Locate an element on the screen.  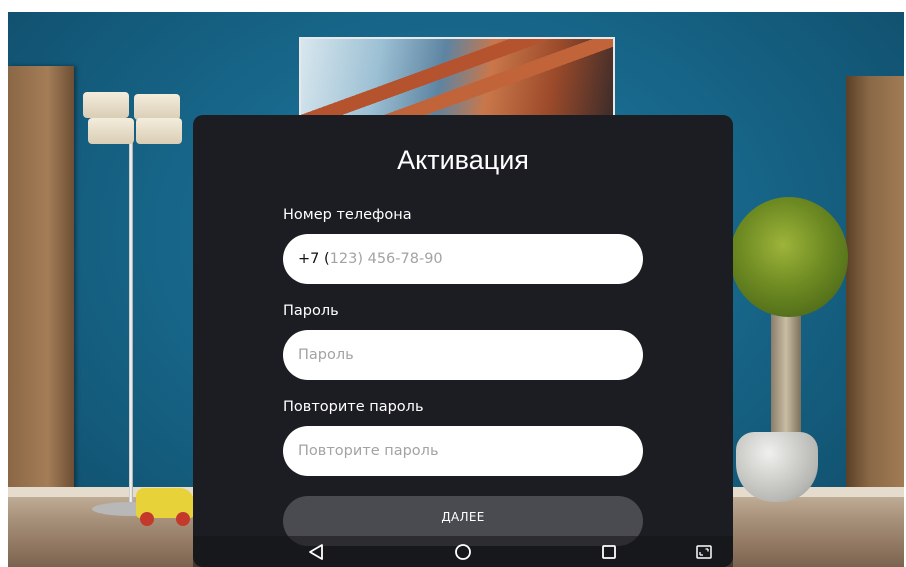
left-cabinet is located at coordinates (41, 296).